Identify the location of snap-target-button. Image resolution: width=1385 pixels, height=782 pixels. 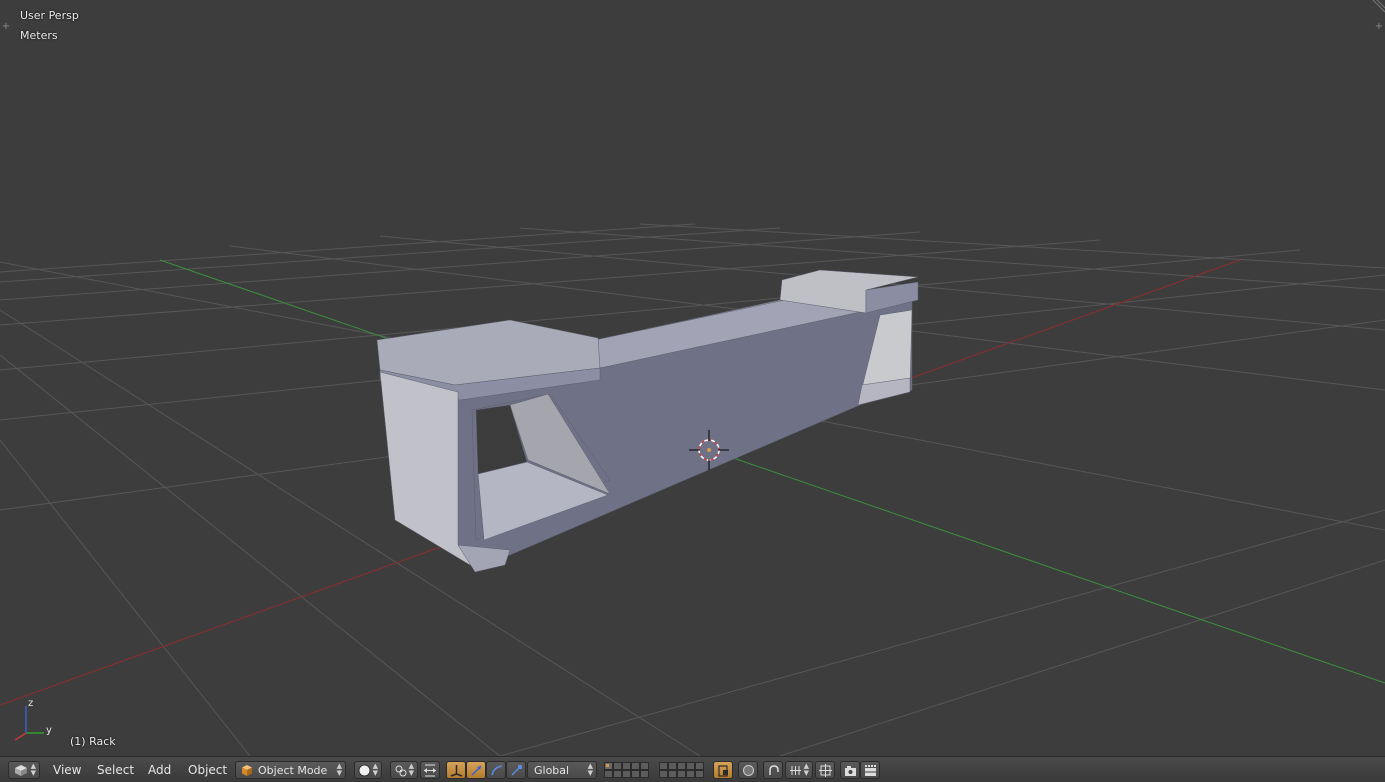
(825, 770).